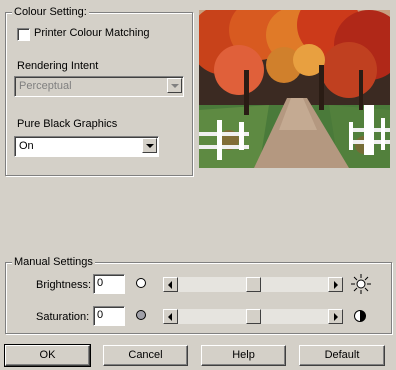 This screenshot has height=370, width=396. I want to click on brightness-slider, so click(253, 284).